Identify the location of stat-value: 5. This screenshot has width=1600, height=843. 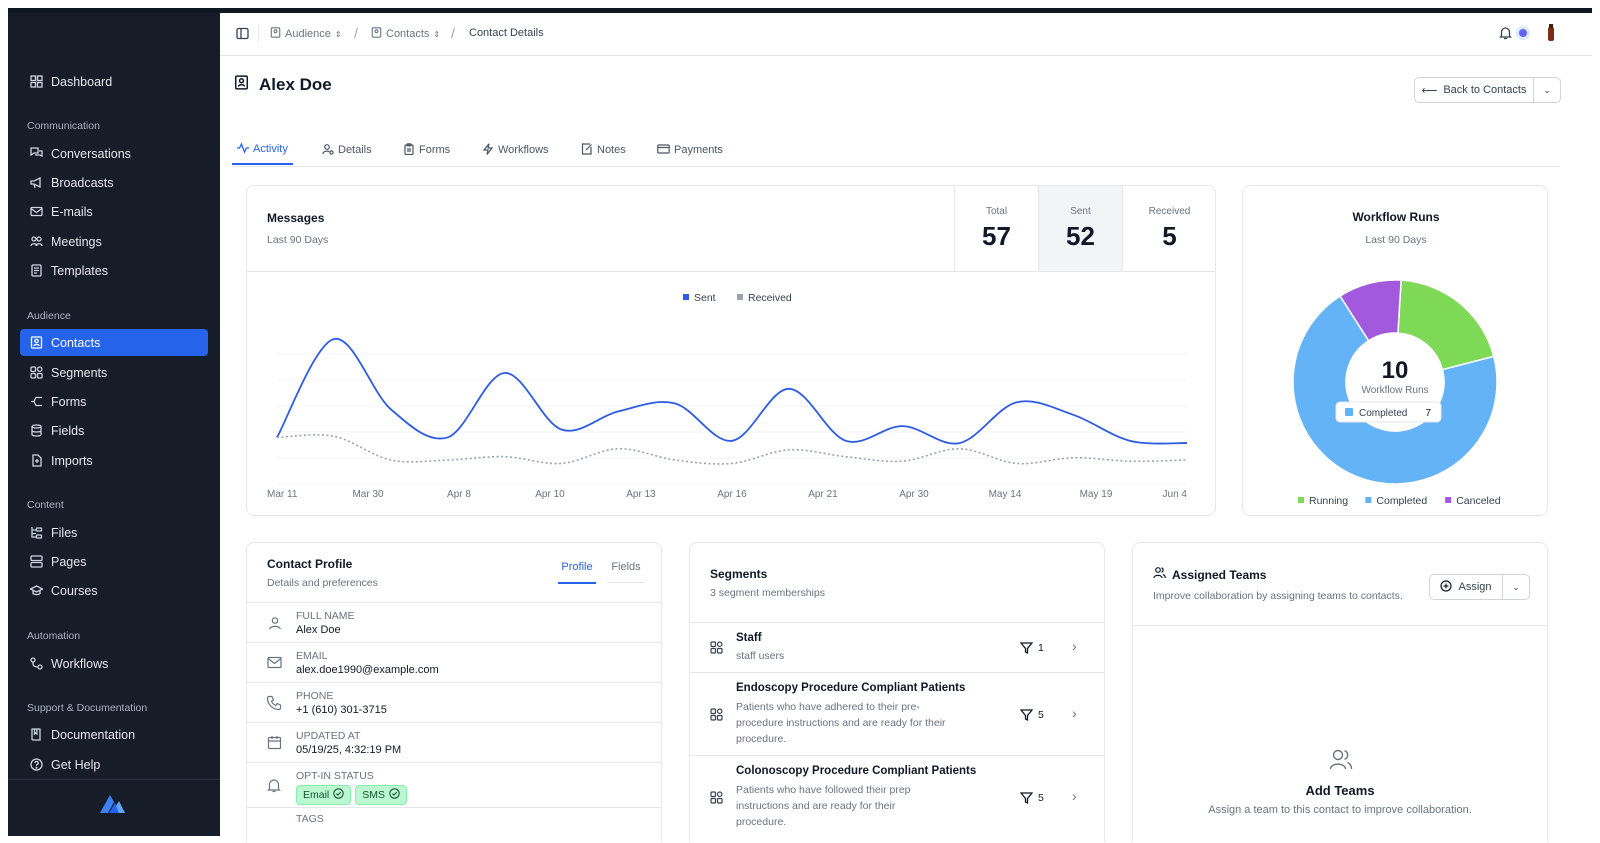
(1169, 236).